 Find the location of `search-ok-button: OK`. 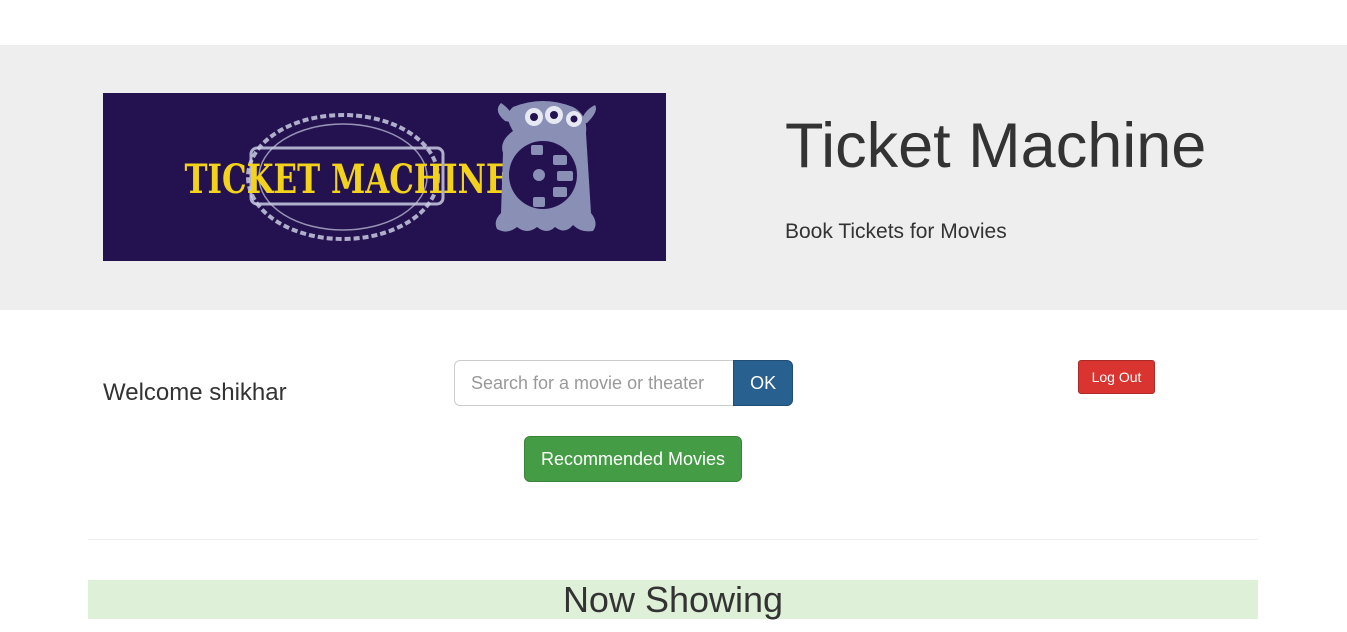

search-ok-button: OK is located at coordinates (763, 383).